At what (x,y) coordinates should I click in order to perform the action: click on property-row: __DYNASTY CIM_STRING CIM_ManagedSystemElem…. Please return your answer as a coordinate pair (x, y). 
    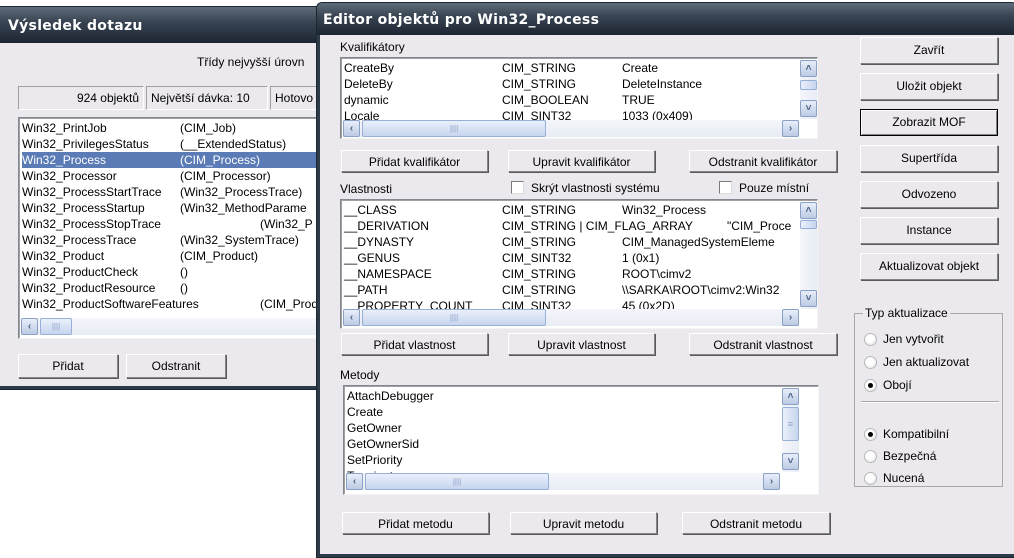
    Looking at the image, I should click on (580, 242).